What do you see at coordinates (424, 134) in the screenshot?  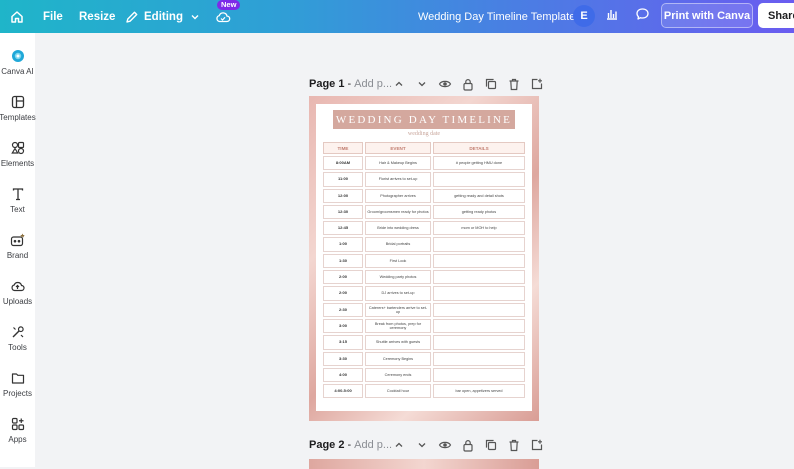 I see `design-subtitle: wedding date` at bounding box center [424, 134].